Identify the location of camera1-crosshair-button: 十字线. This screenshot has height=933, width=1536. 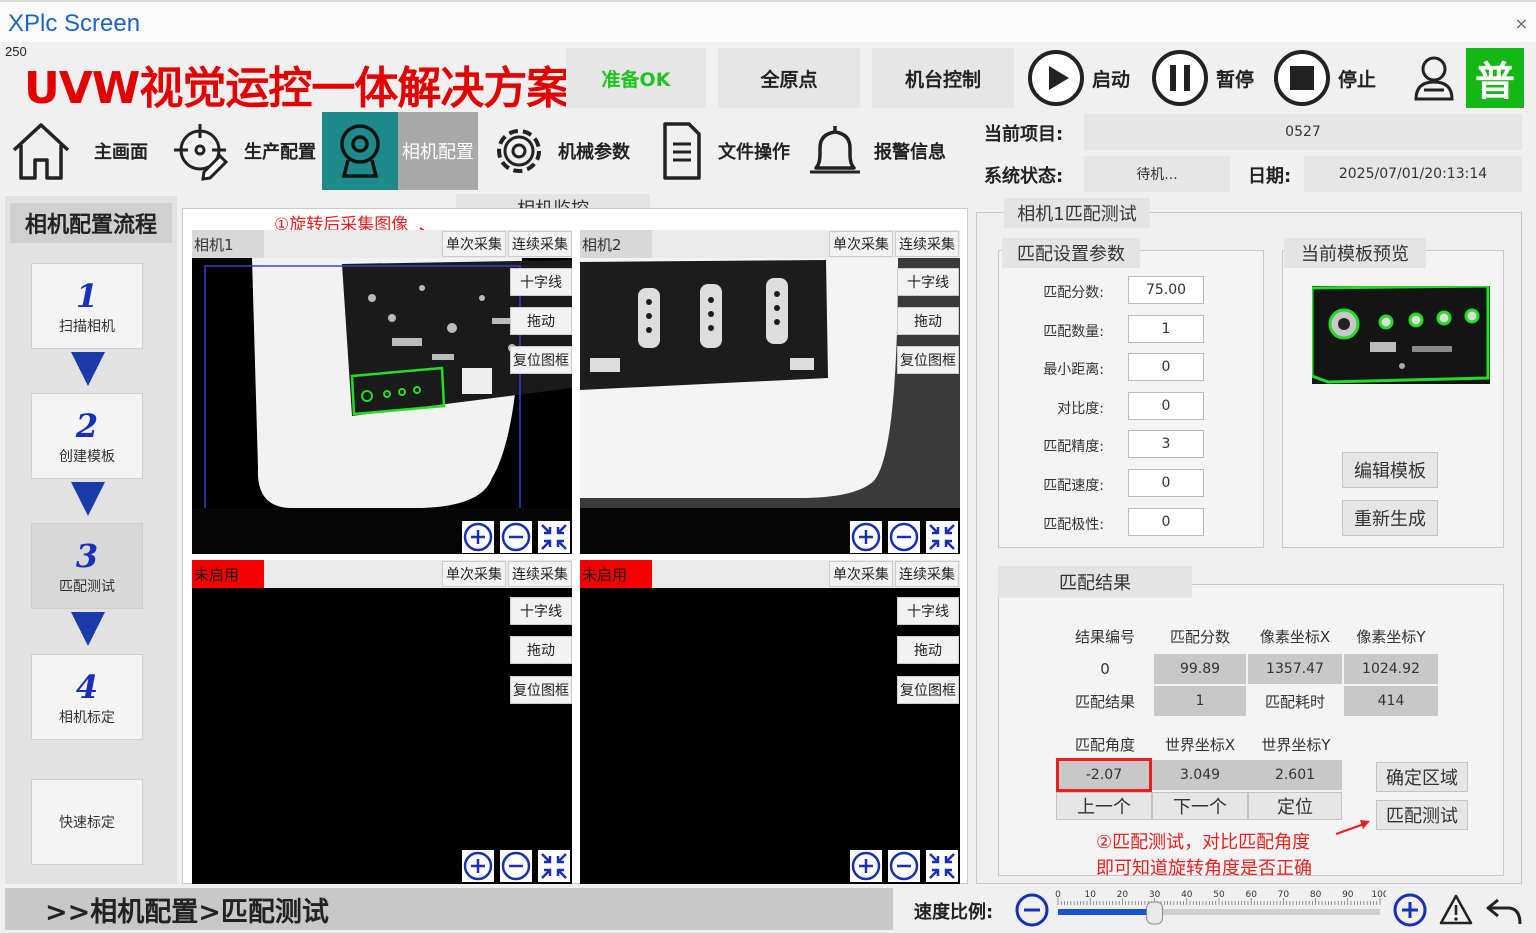
(541, 282).